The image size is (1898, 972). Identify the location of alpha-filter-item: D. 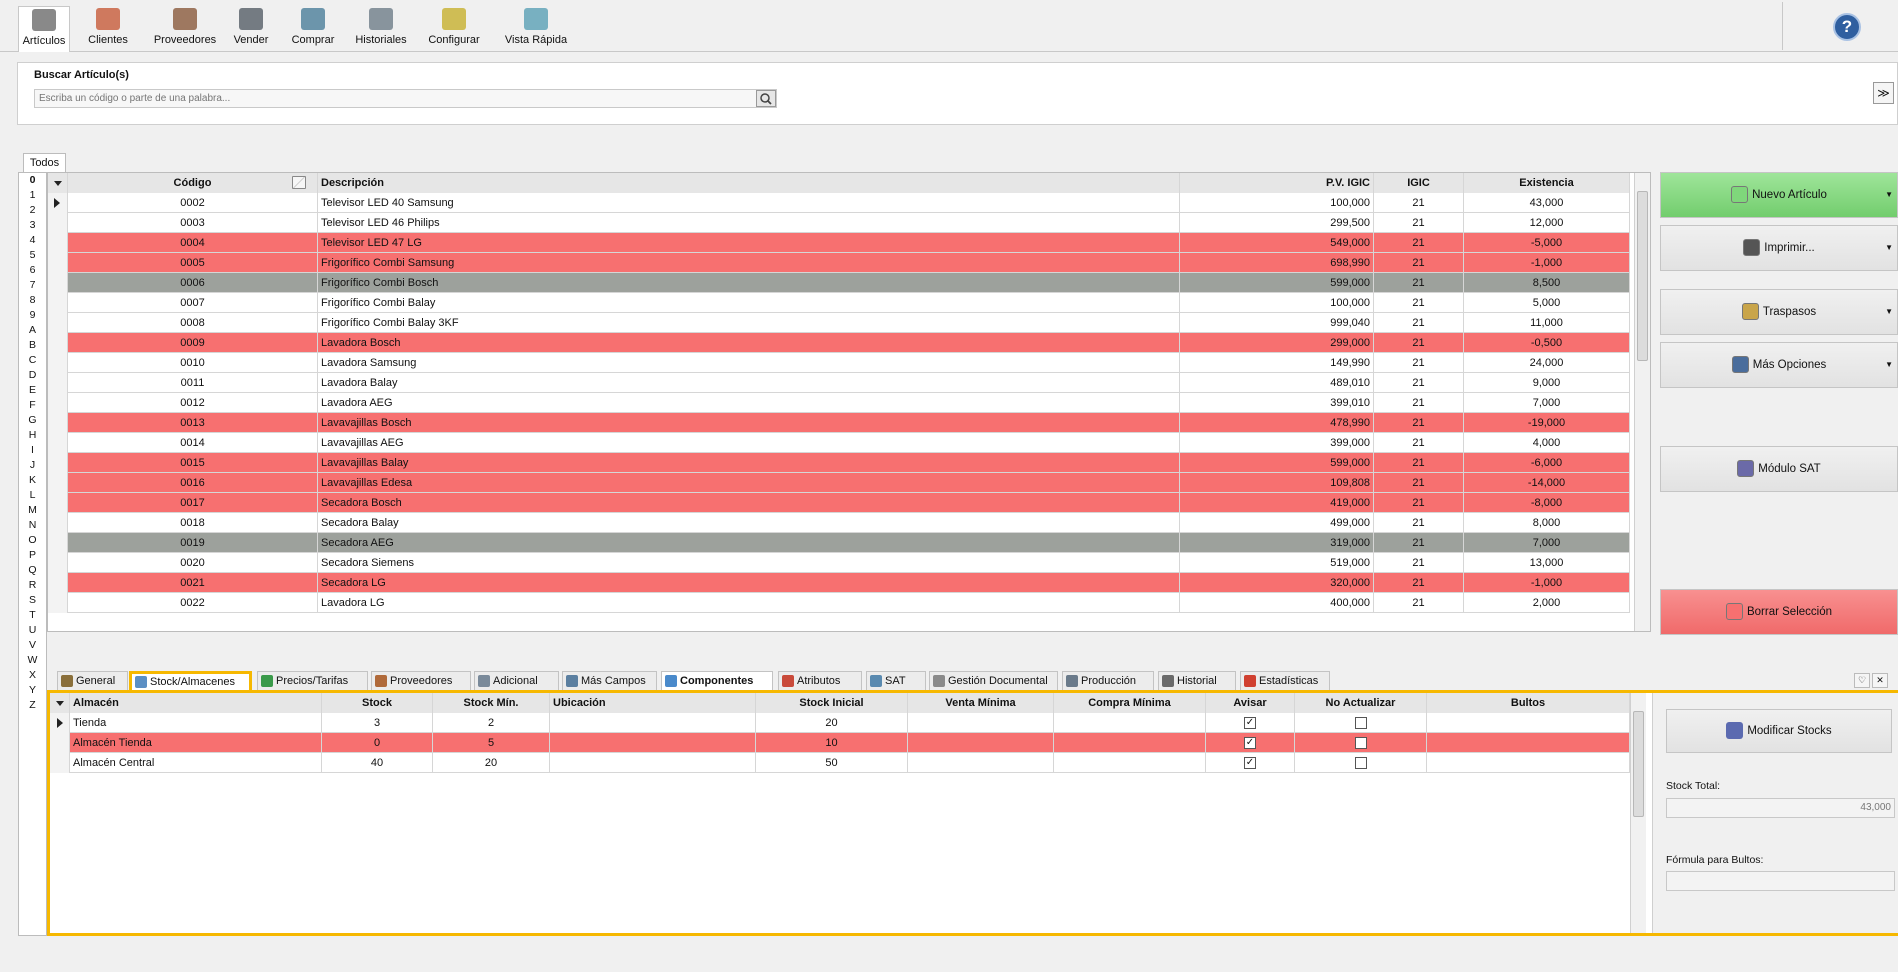
(32, 375).